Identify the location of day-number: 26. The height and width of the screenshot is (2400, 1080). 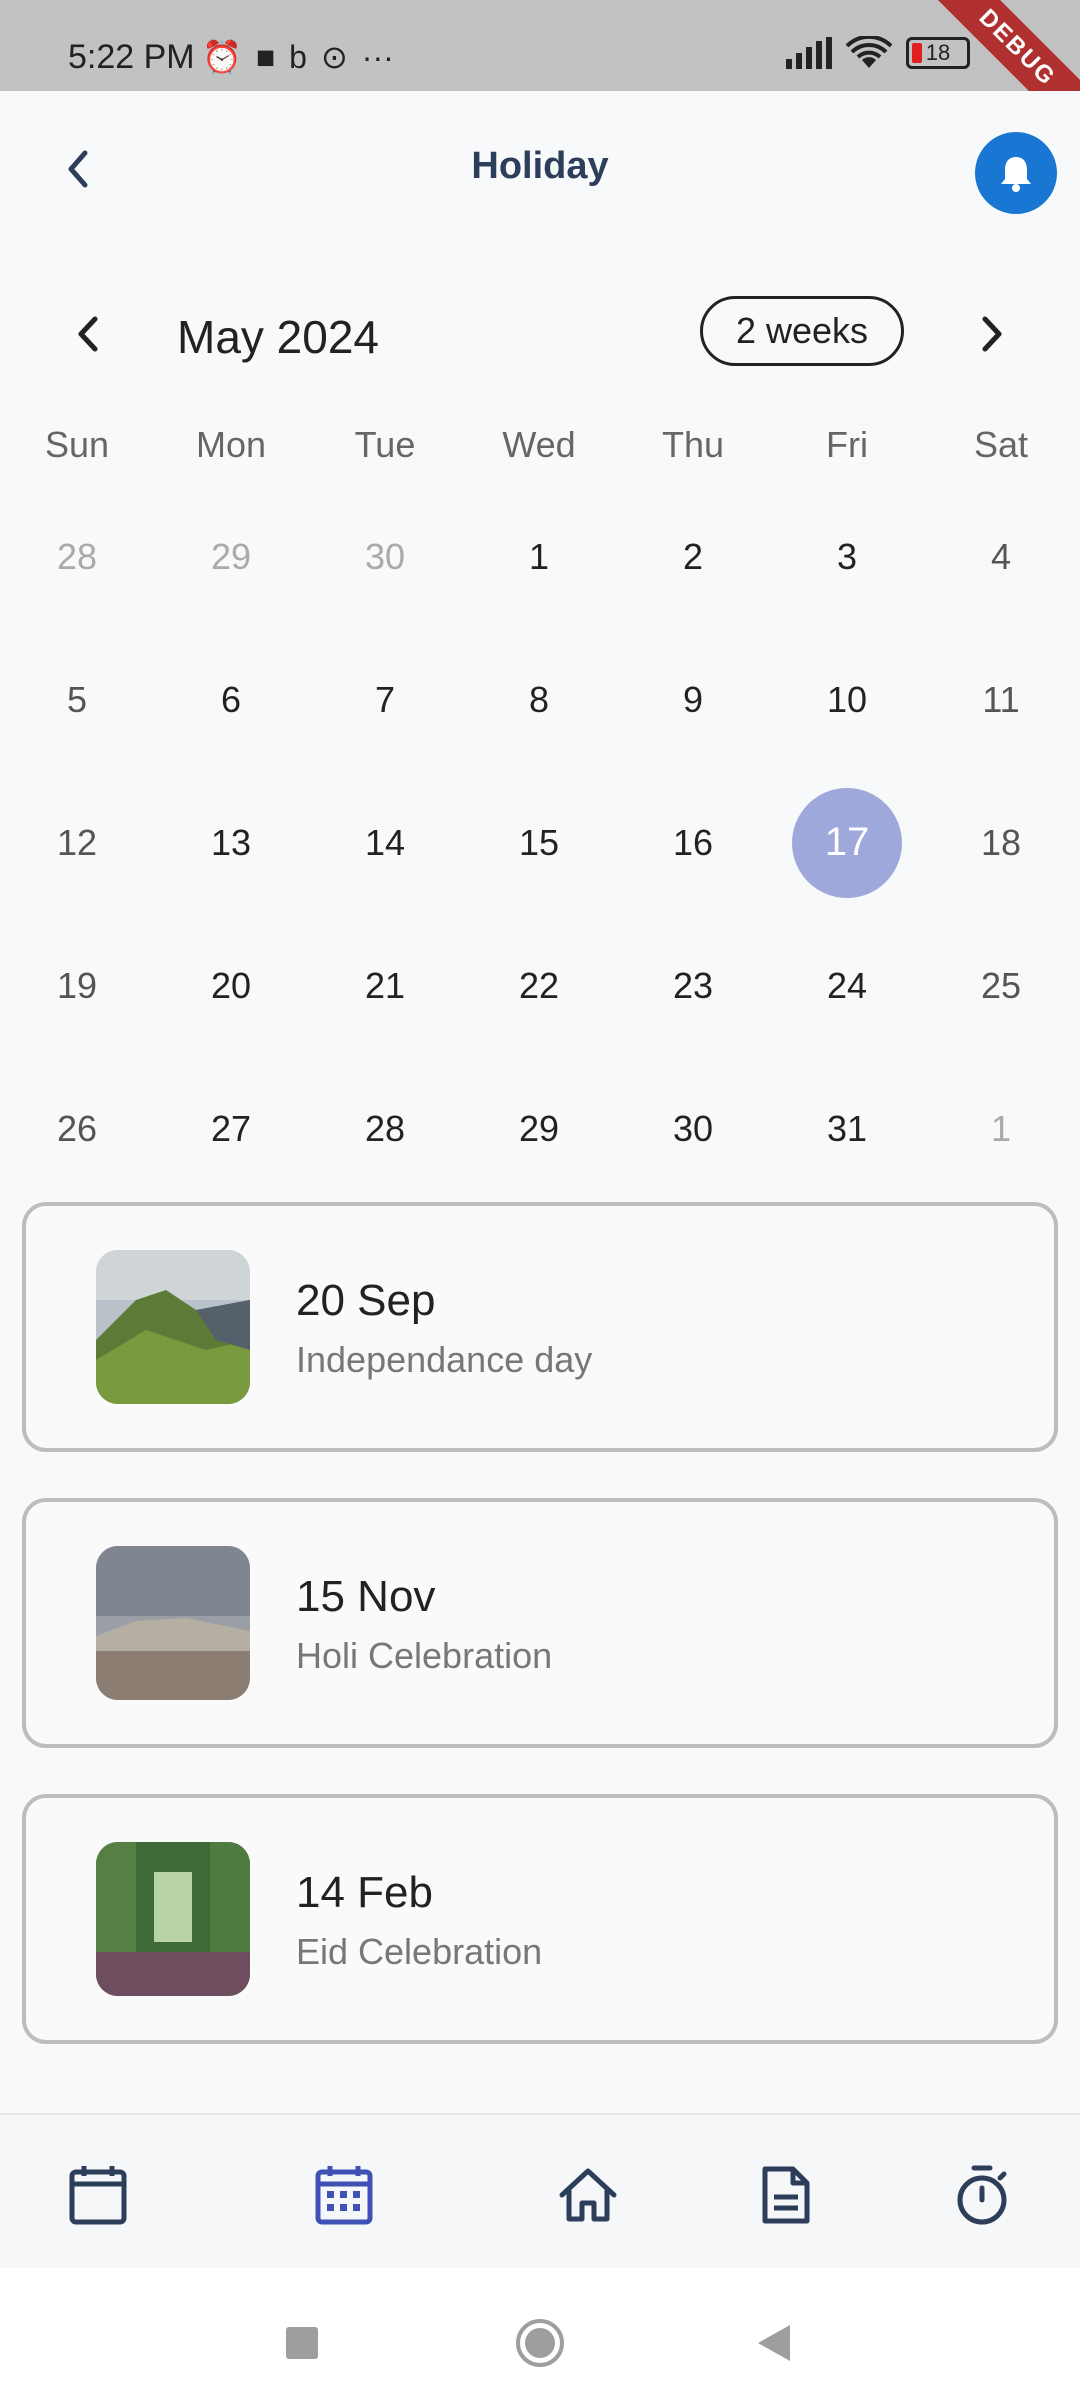
(77, 1128).